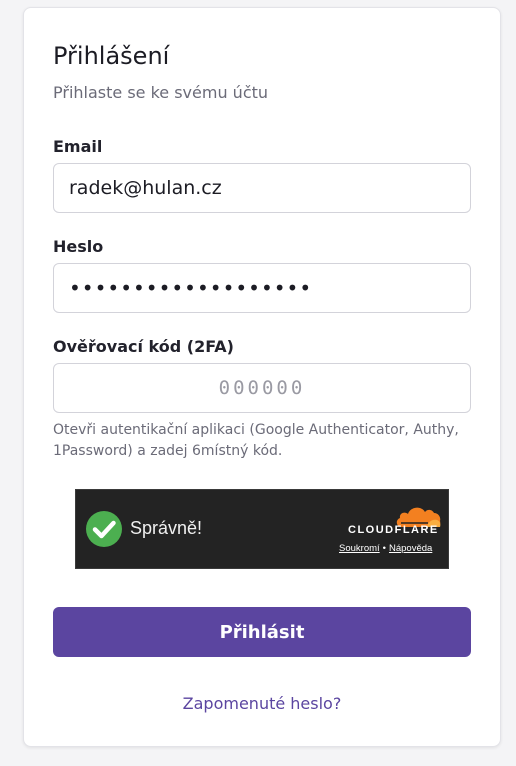 The height and width of the screenshot is (766, 516). Describe the element at coordinates (78, 146) in the screenshot. I see `email-label: Email` at that location.